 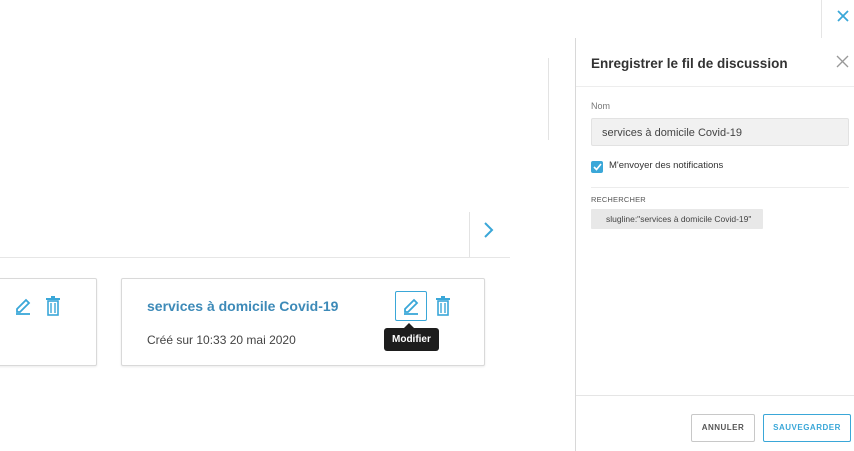 I want to click on panel-title: Enregistrer le fil de discussion, so click(x=689, y=63).